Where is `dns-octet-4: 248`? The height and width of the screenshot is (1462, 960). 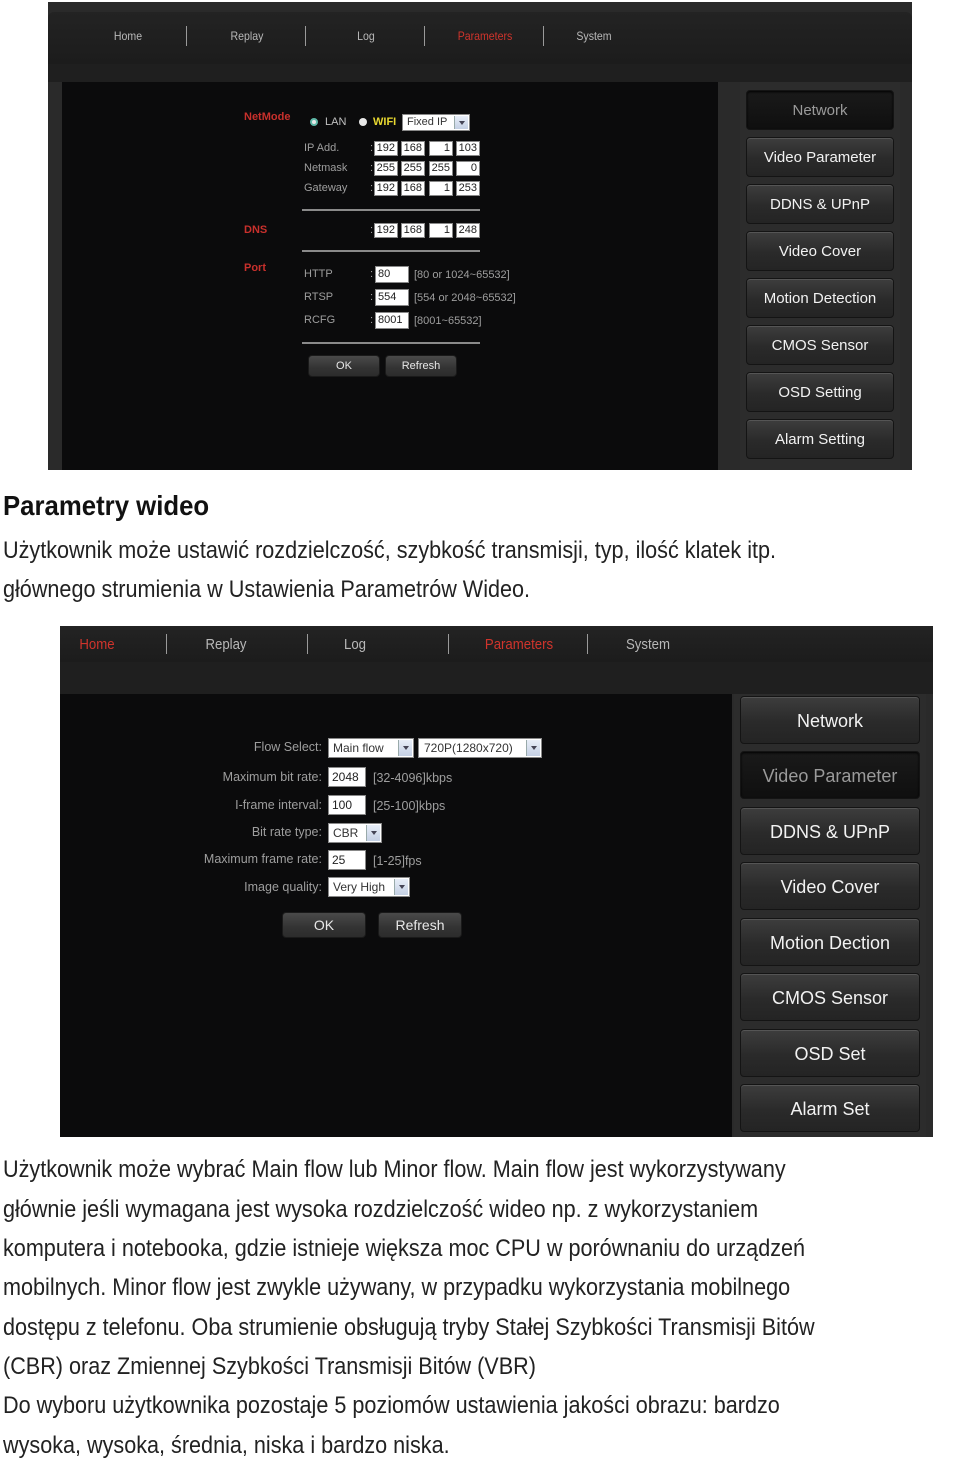
dns-octet-4: 248 is located at coordinates (468, 230).